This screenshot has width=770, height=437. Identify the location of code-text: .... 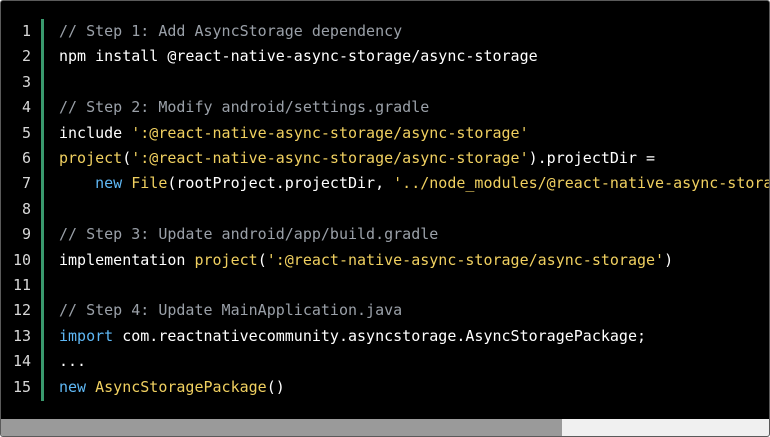
(72, 361).